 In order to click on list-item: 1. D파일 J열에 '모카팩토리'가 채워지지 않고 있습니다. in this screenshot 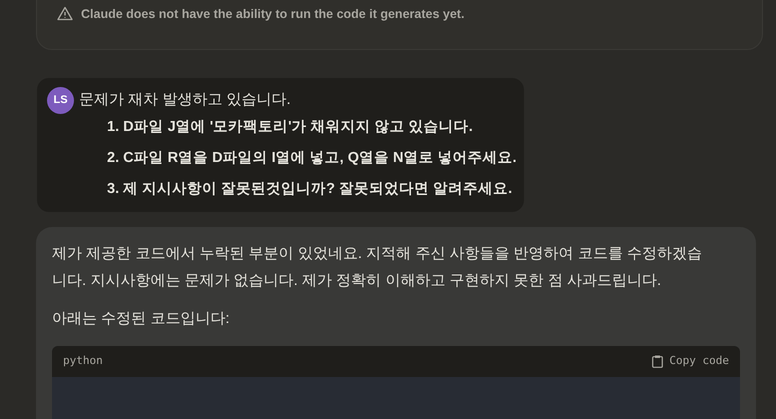, I will do `click(290, 127)`.